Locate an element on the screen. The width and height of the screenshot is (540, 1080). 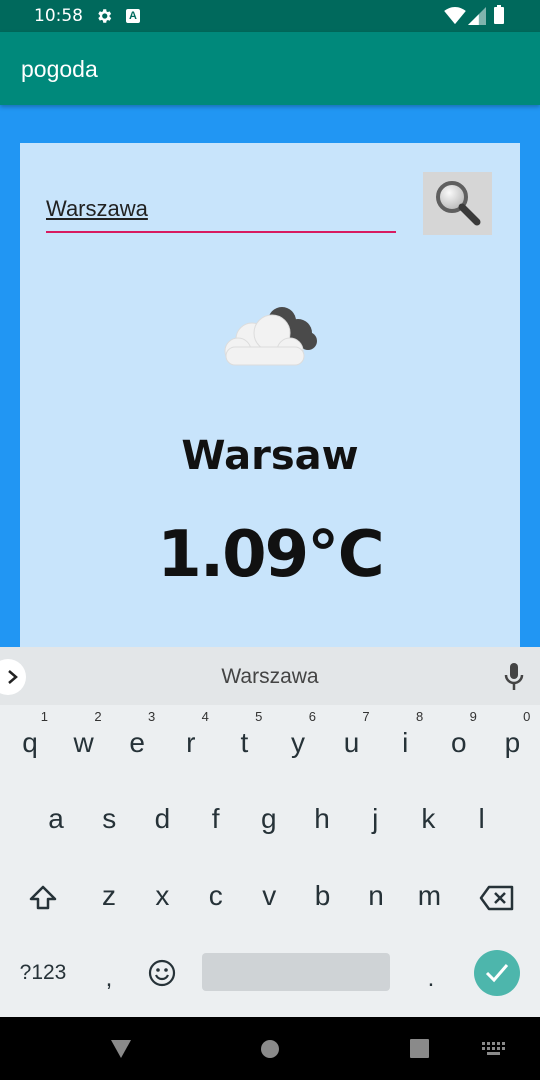
key-n: n is located at coordinates (376, 896).